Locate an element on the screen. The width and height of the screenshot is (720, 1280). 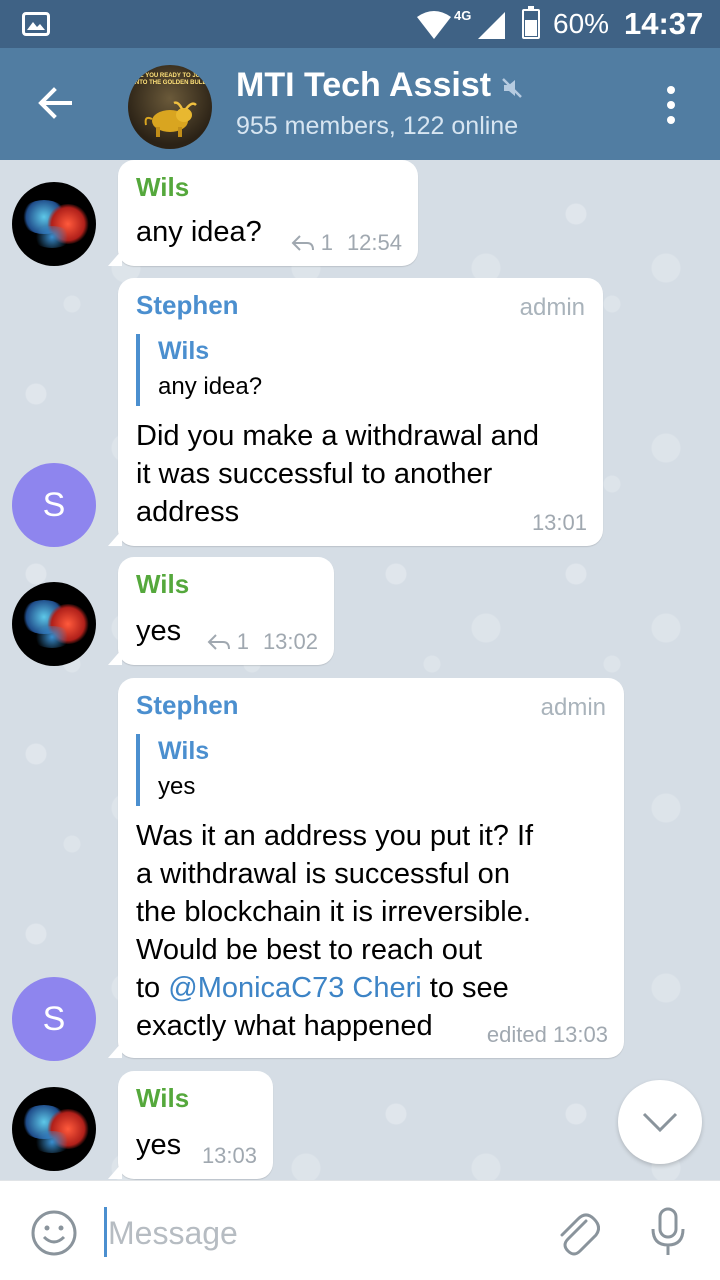
message-time: 13:03 is located at coordinates (229, 1155).